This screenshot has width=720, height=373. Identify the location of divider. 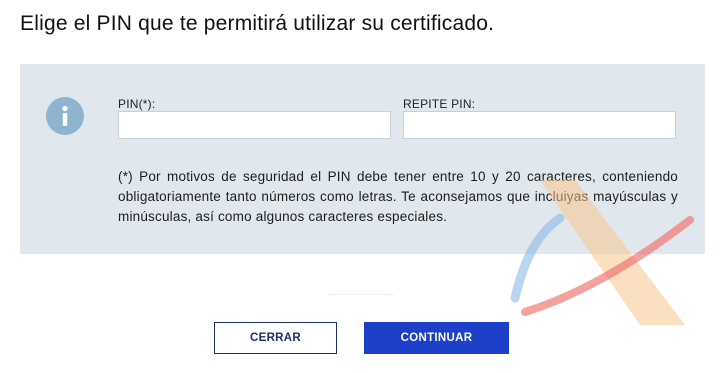
(361, 294).